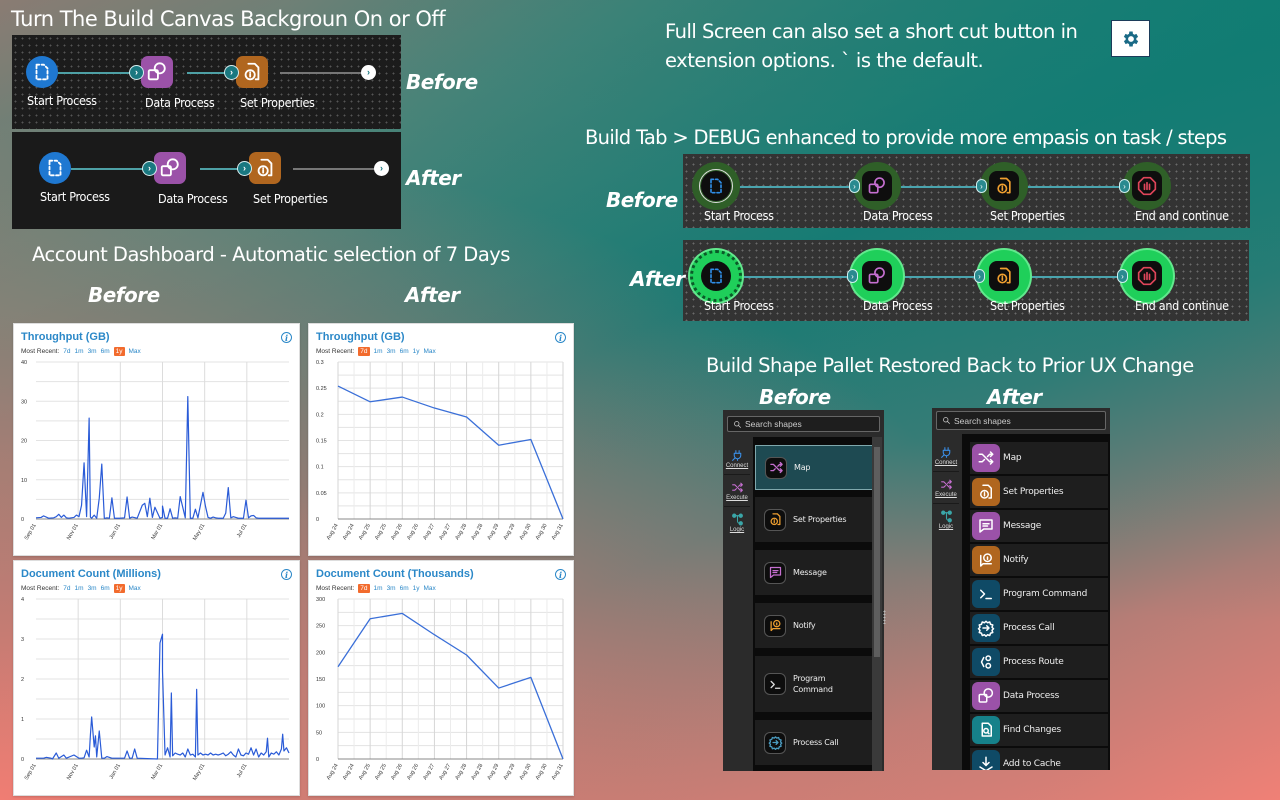 Image resolution: width=1280 pixels, height=800 pixels. What do you see at coordinates (429, 532) in the screenshot?
I see `x-tick-label: Aug 27` at bounding box center [429, 532].